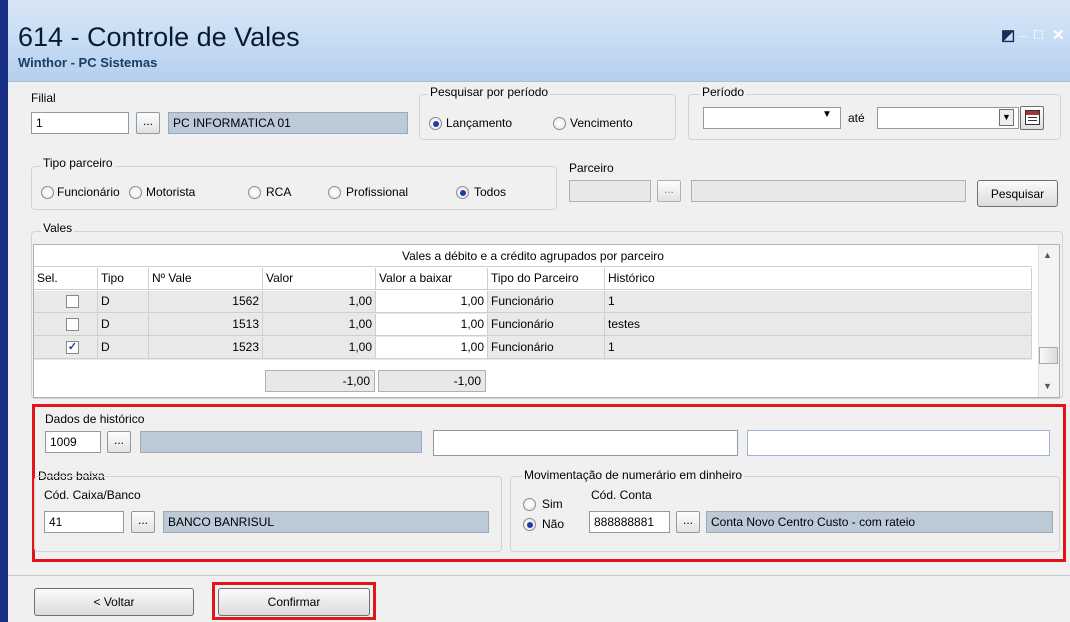  Describe the element at coordinates (320, 381) in the screenshot. I see `total-valor: -1,00` at that location.